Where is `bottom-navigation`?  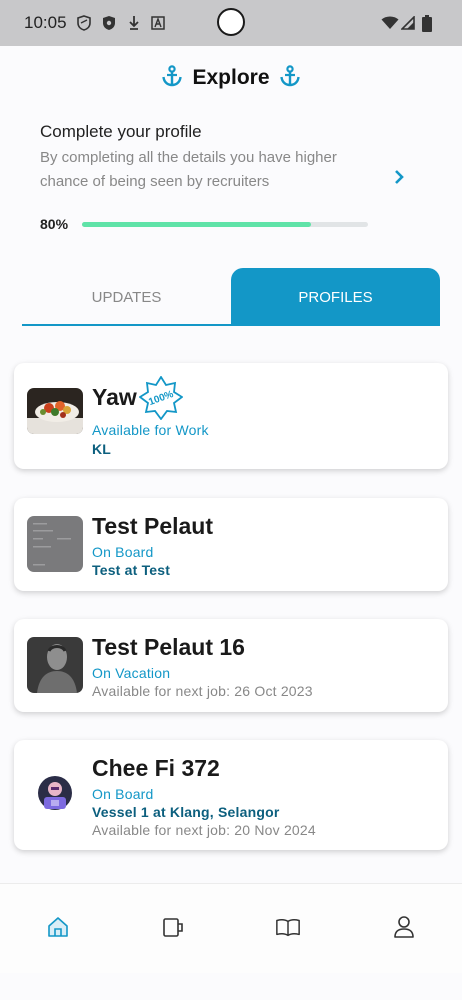 bottom-navigation is located at coordinates (231, 928).